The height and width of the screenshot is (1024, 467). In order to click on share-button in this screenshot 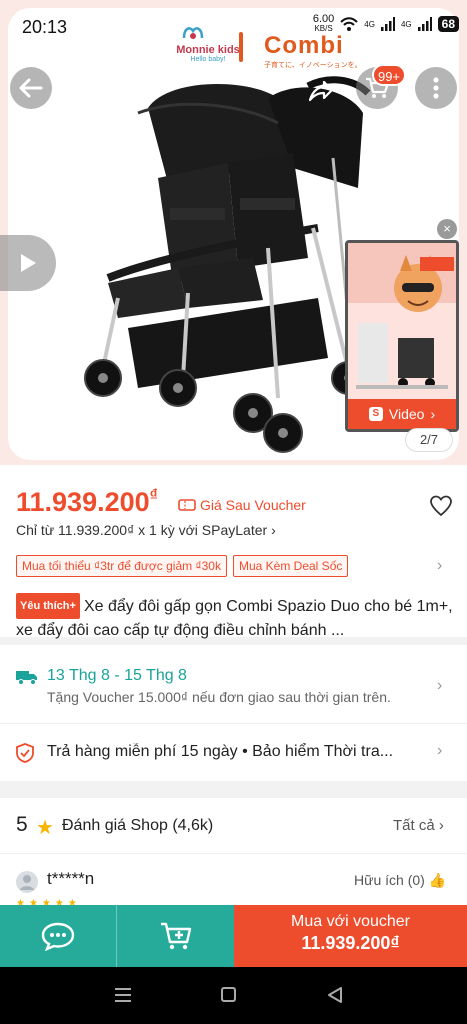, I will do `click(321, 91)`.